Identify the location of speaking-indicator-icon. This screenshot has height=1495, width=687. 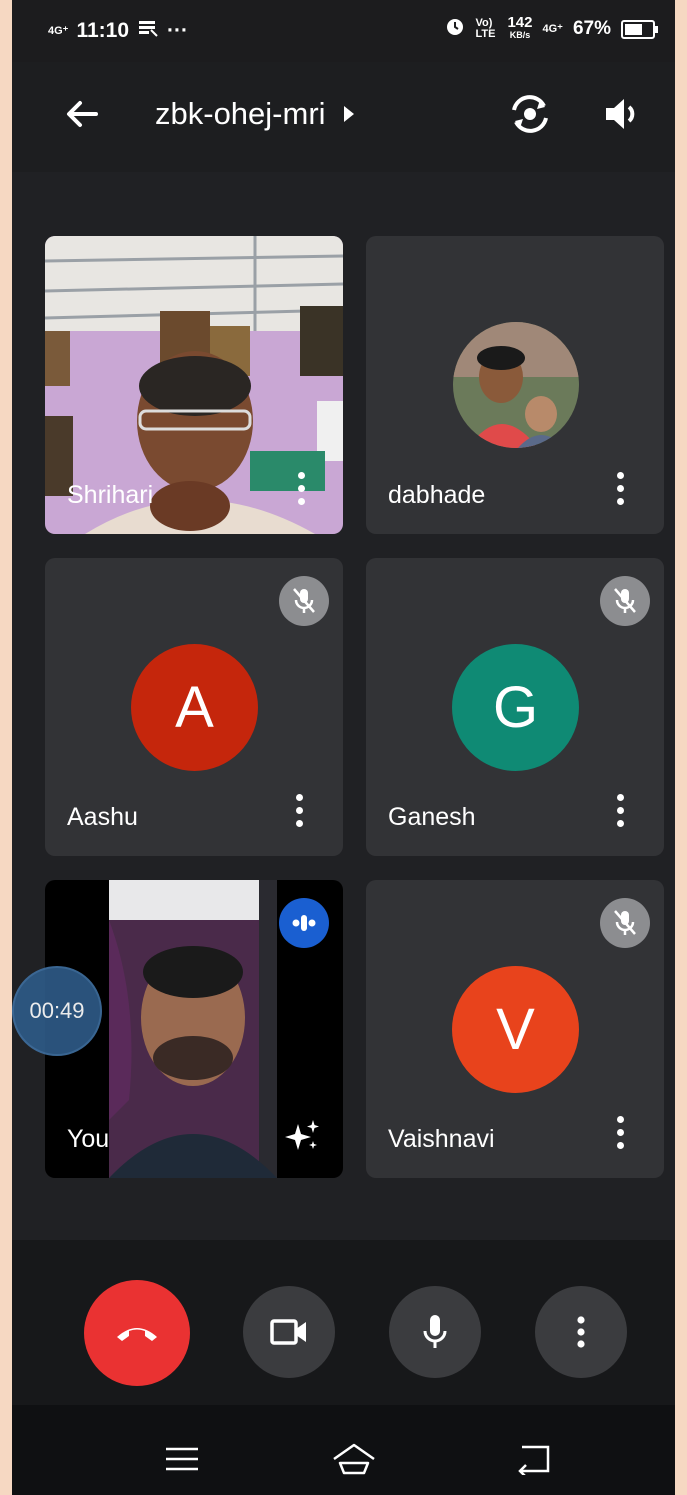
(304, 923).